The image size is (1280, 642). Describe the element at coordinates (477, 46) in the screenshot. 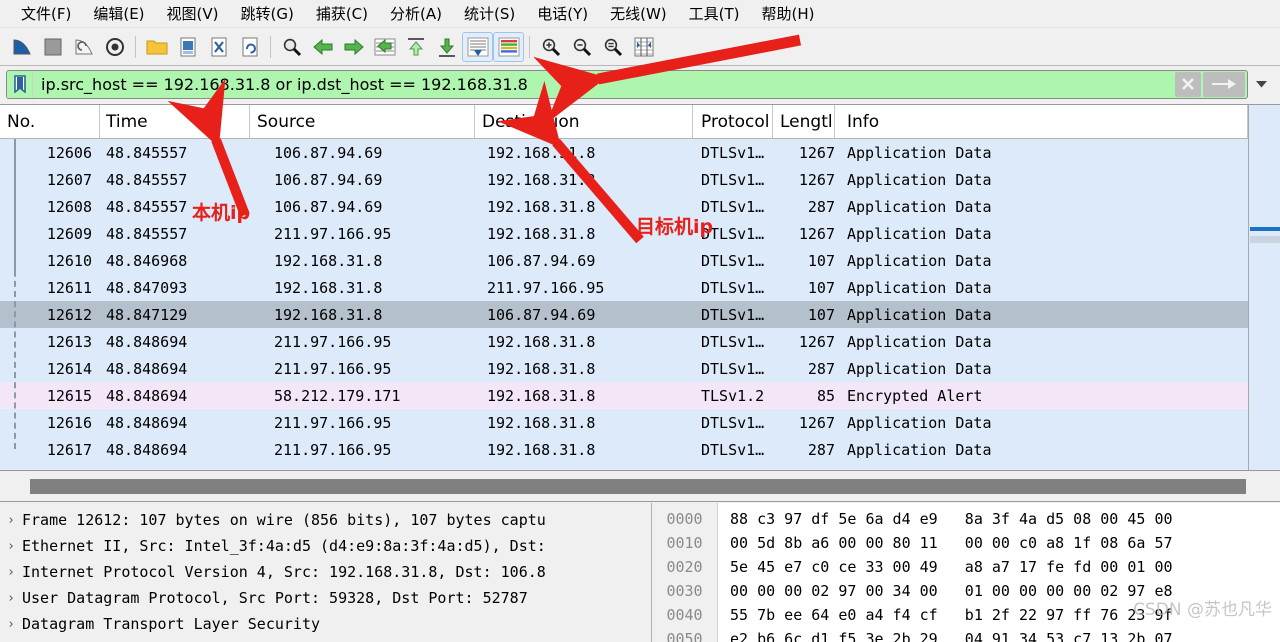

I see `auto-scroll-icon` at that location.